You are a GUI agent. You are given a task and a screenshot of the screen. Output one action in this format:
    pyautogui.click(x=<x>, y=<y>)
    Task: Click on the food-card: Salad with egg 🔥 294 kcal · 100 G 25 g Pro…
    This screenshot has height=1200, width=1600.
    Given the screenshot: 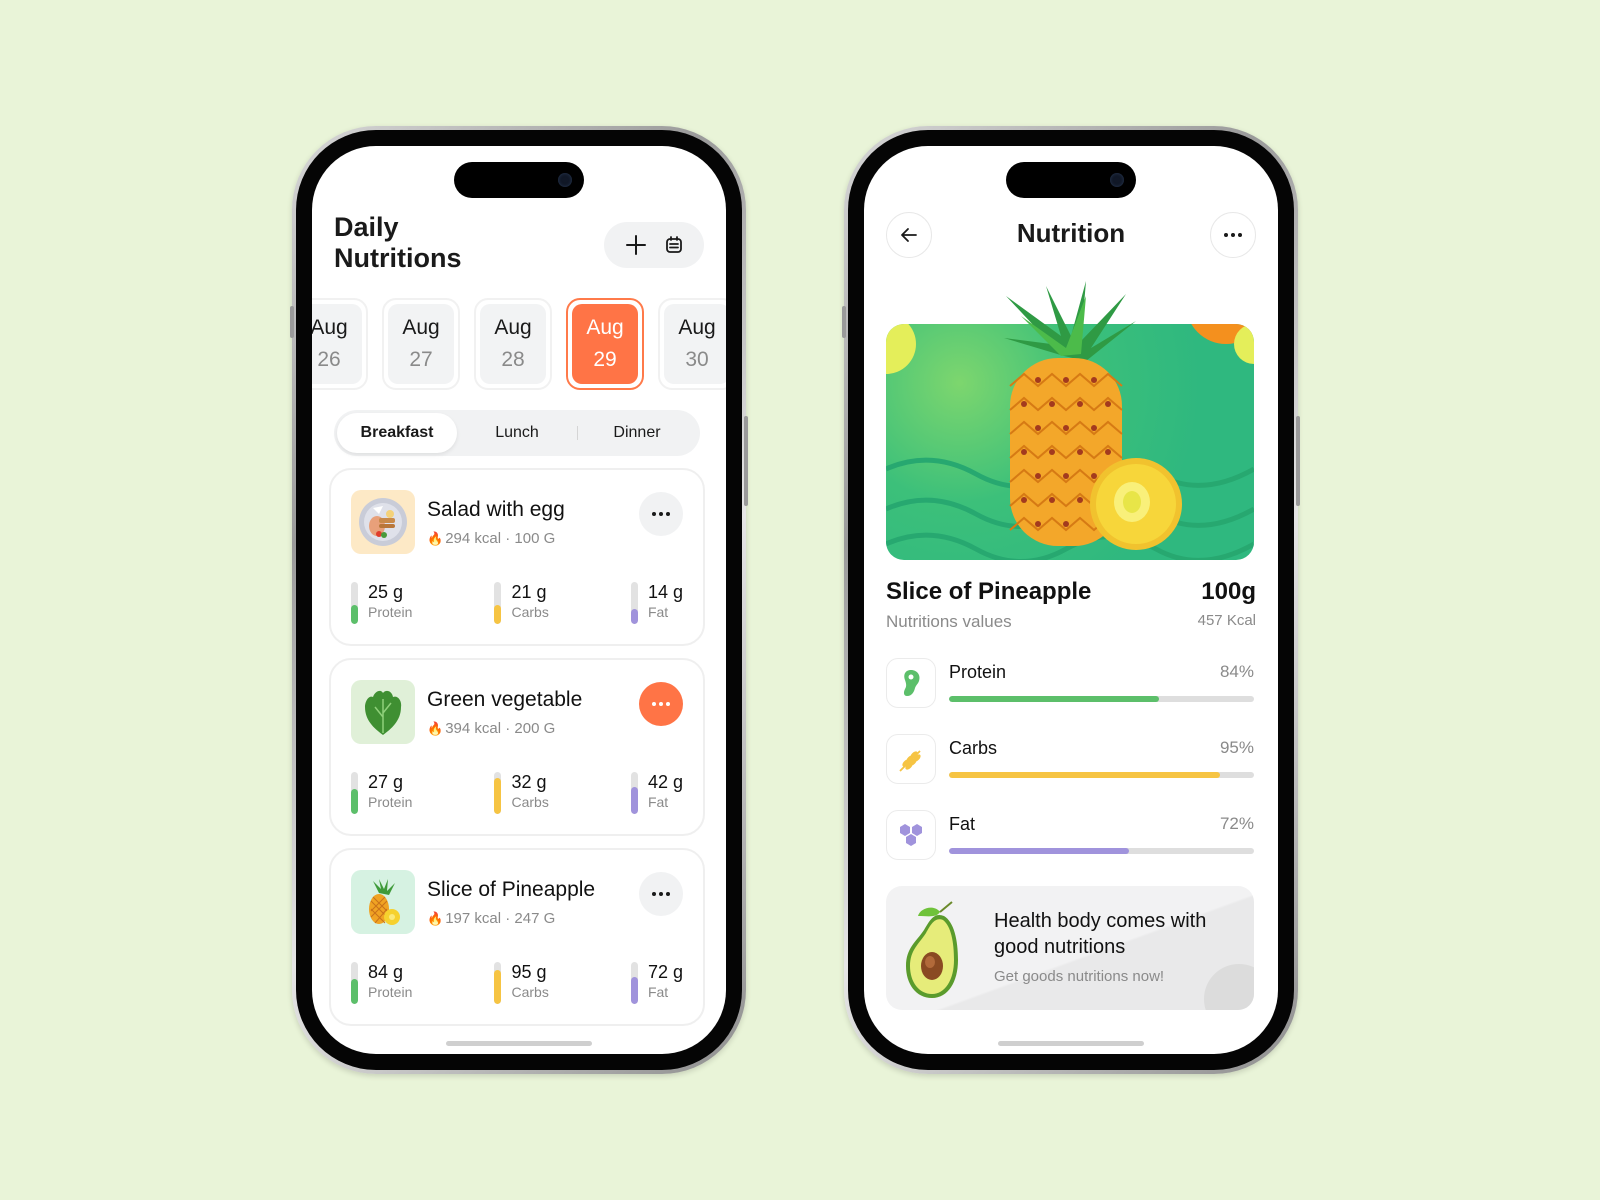 What is the action you would take?
    pyautogui.click(x=517, y=557)
    